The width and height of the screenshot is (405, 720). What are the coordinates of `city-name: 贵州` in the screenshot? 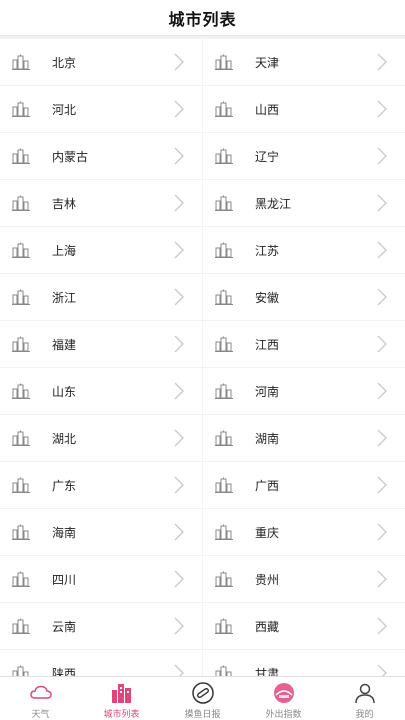 It's located at (267, 579).